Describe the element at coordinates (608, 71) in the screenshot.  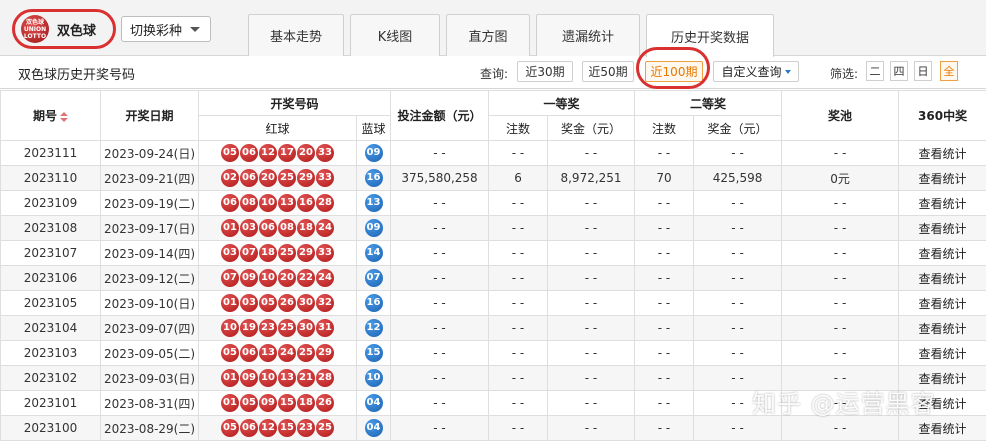
I see `last-50-button: 近50期` at that location.